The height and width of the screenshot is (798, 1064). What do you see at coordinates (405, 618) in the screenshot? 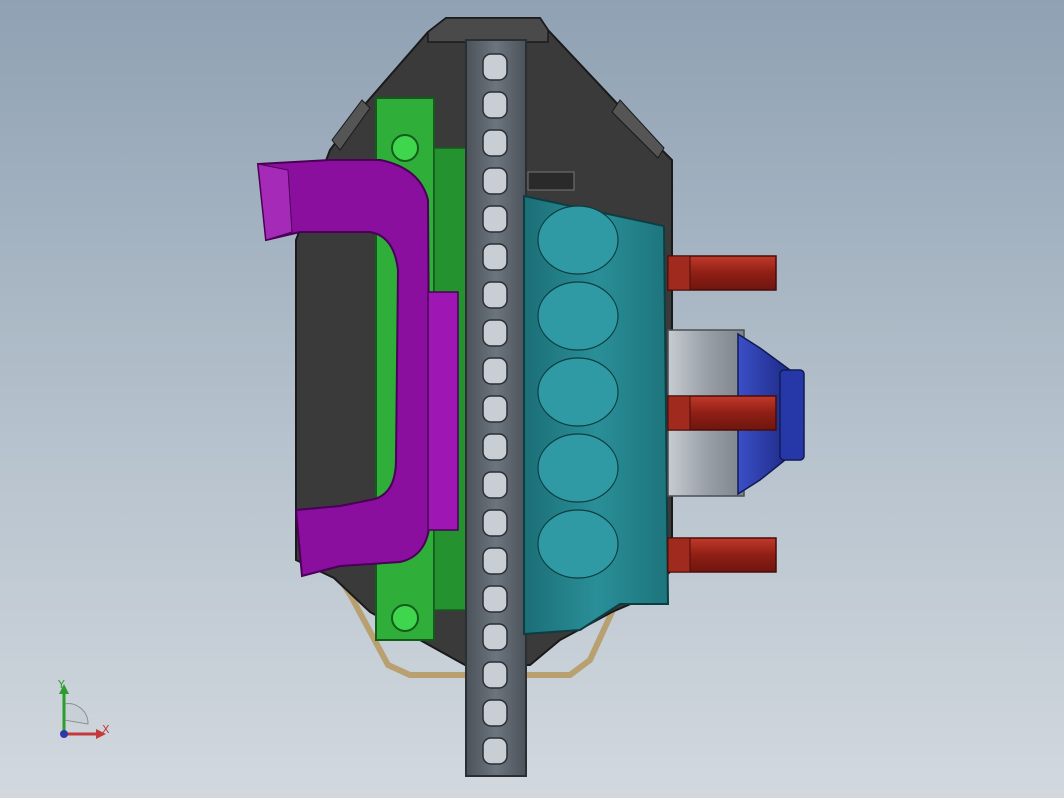
I see `mount-bolt-hole-bottom` at bounding box center [405, 618].